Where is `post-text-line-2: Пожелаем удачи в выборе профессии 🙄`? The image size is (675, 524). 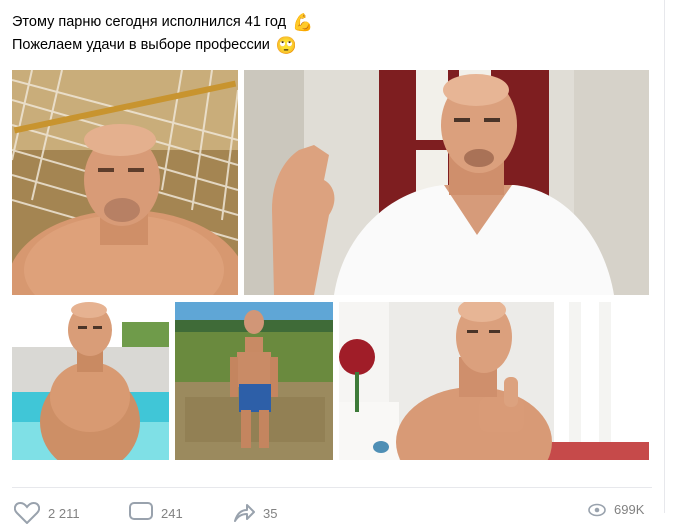
post-text-line-2: Пожелаем удачи в выборе профессии 🙄 is located at coordinates (162, 45).